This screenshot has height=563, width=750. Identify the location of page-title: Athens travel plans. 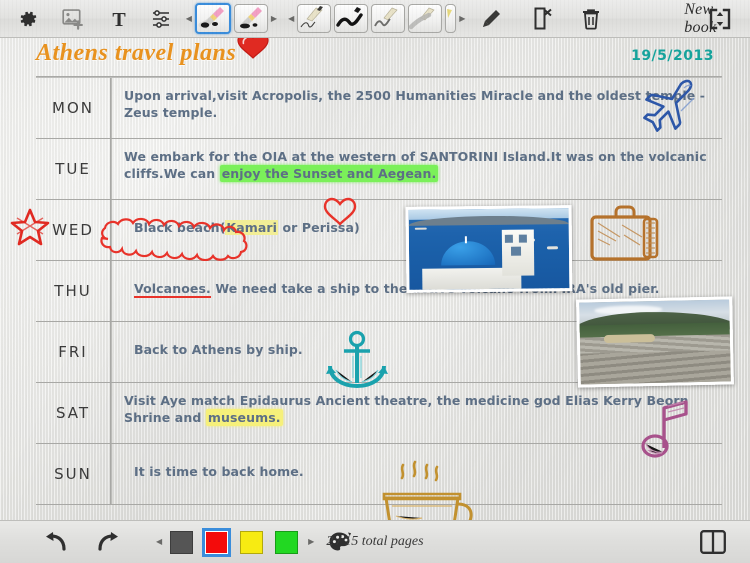
(136, 53).